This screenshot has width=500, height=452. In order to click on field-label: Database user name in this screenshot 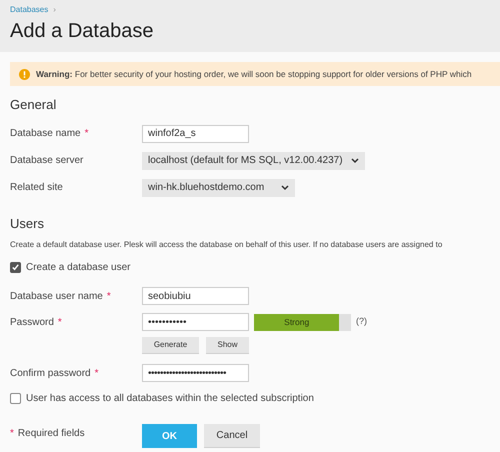, I will do `click(56, 297)`.